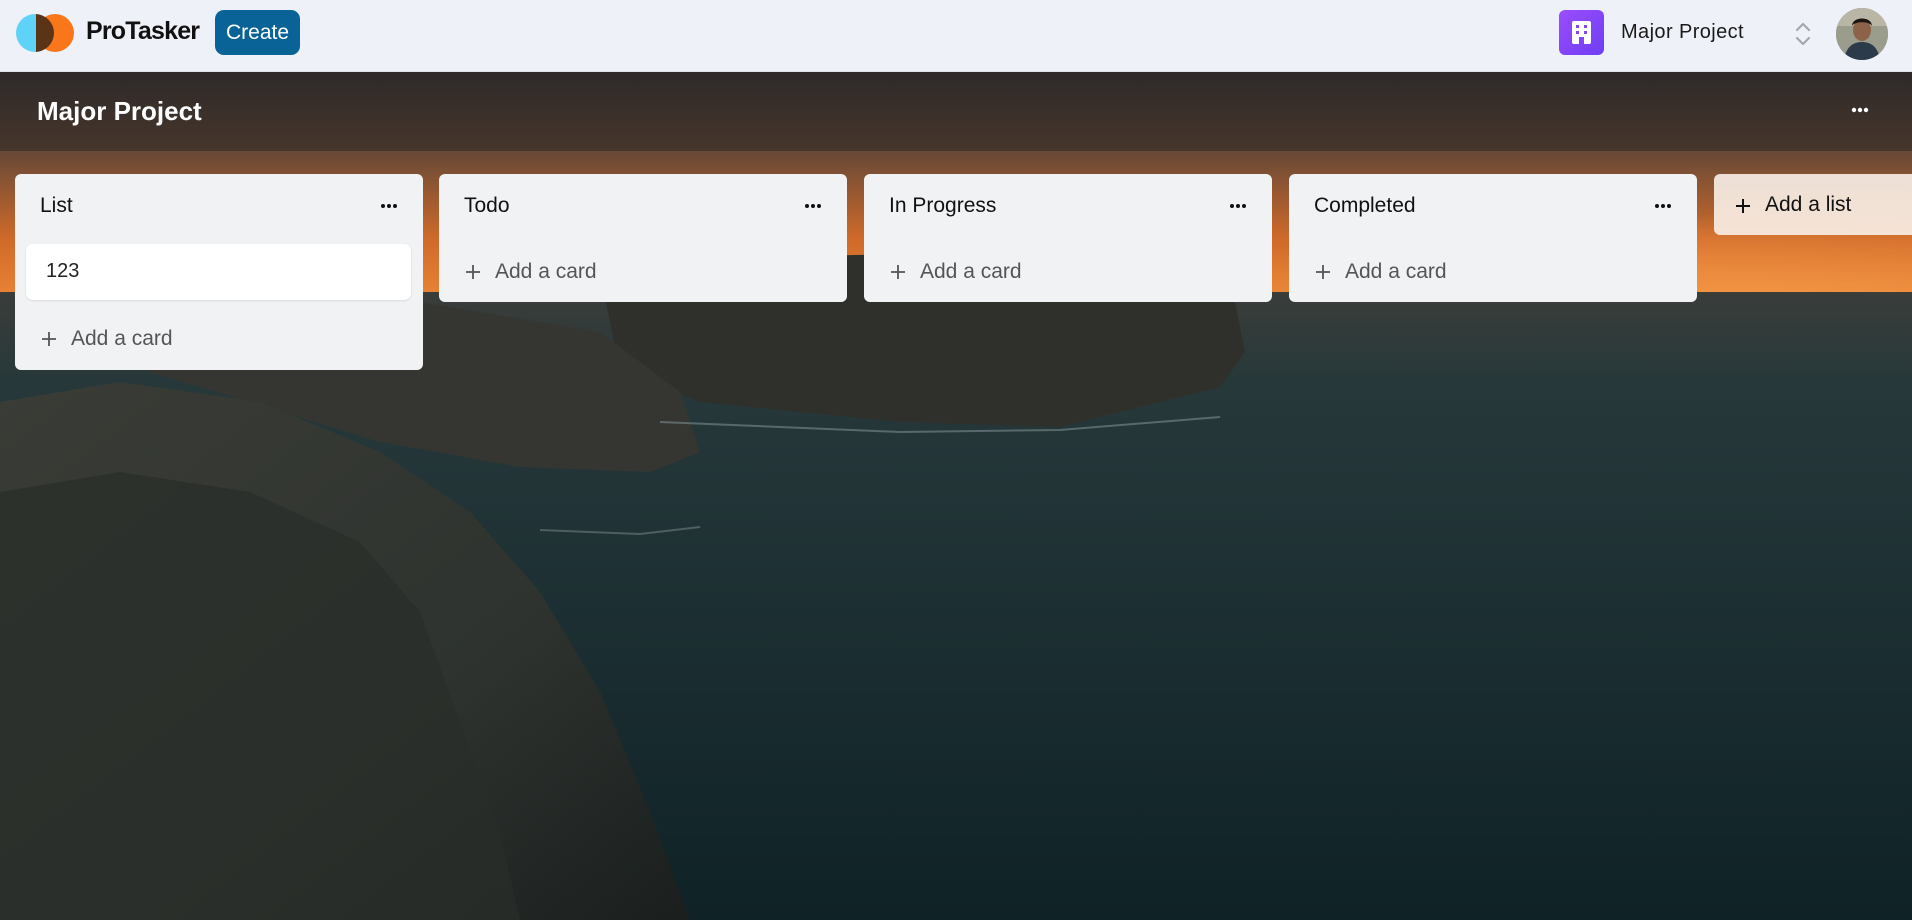 The width and height of the screenshot is (1912, 920). Describe the element at coordinates (1068, 238) in the screenshot. I see `list-column-in-progress: In Progress Add a card` at that location.